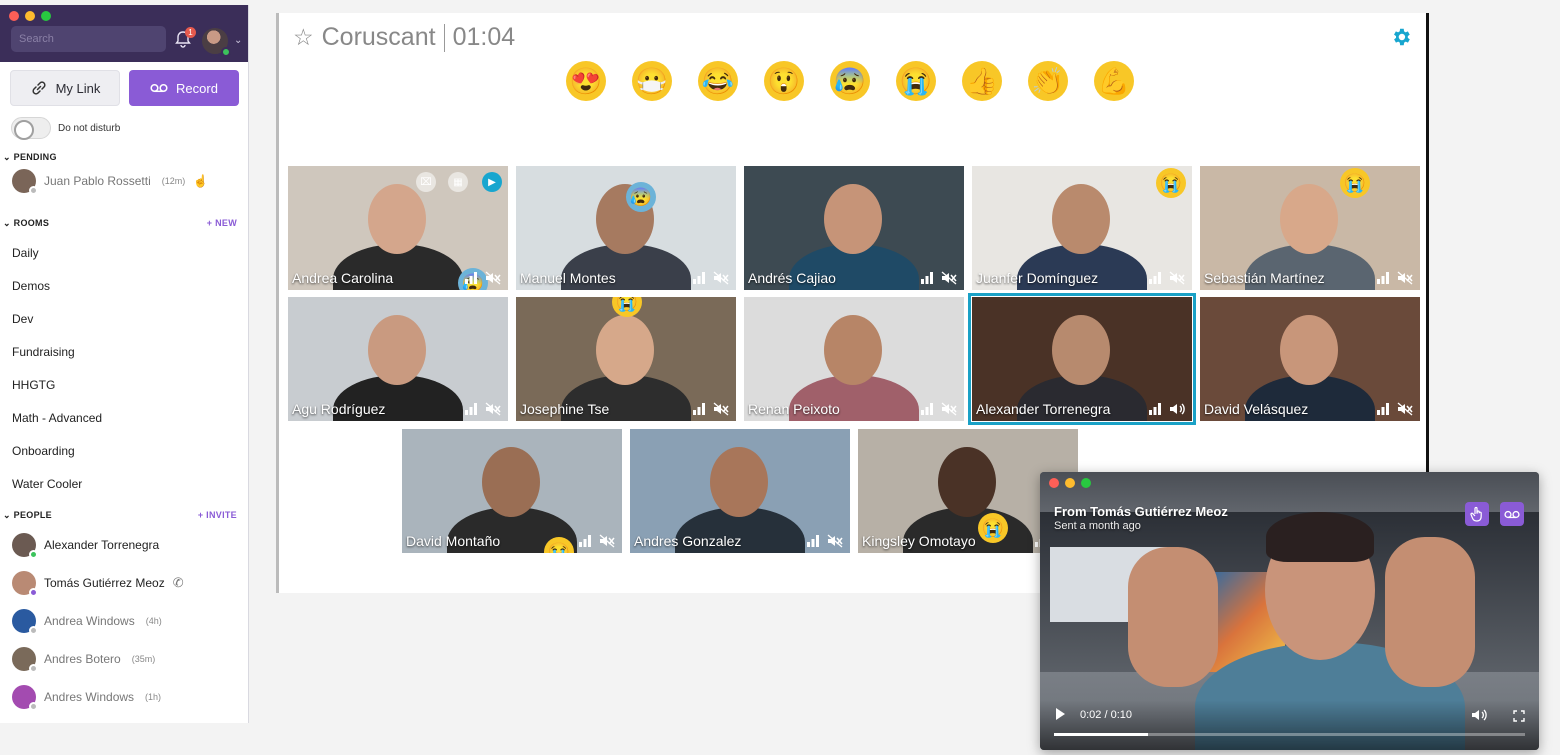 This screenshot has height=755, width=1560. I want to click on player-close-button, so click(1054, 483).